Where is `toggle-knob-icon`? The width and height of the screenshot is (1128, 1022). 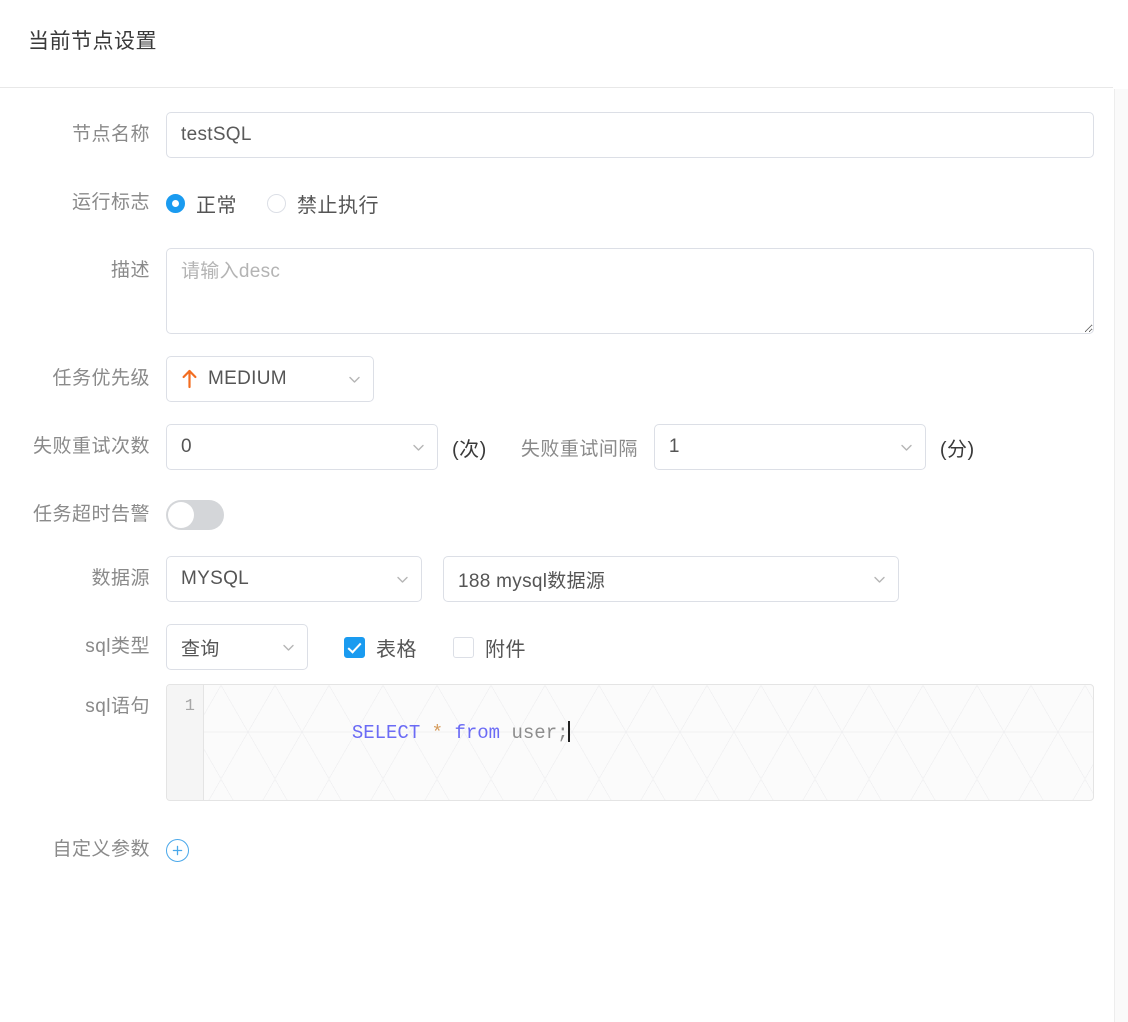 toggle-knob-icon is located at coordinates (181, 515).